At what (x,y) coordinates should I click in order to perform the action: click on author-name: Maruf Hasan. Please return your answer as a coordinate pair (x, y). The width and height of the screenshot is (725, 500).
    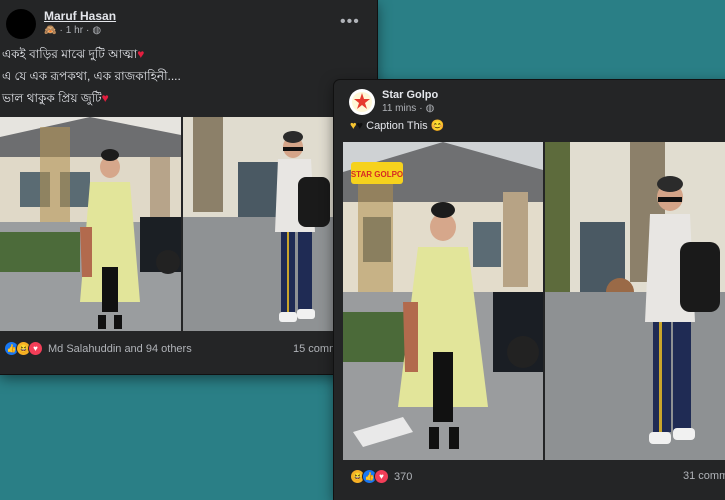
    Looking at the image, I should click on (80, 16).